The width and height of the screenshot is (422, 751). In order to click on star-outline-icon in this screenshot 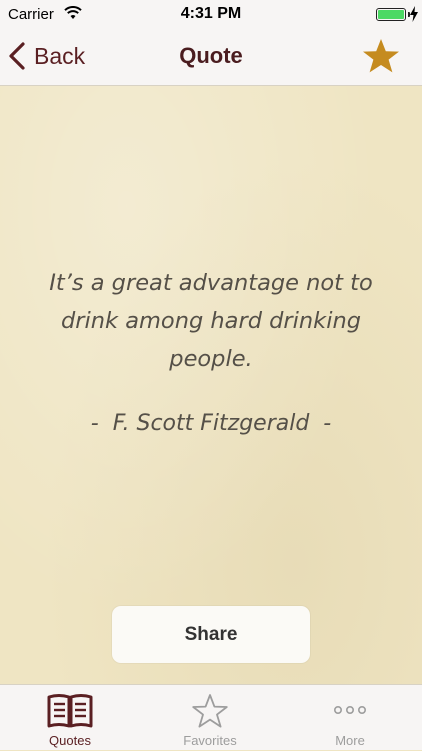, I will do `click(210, 711)`.